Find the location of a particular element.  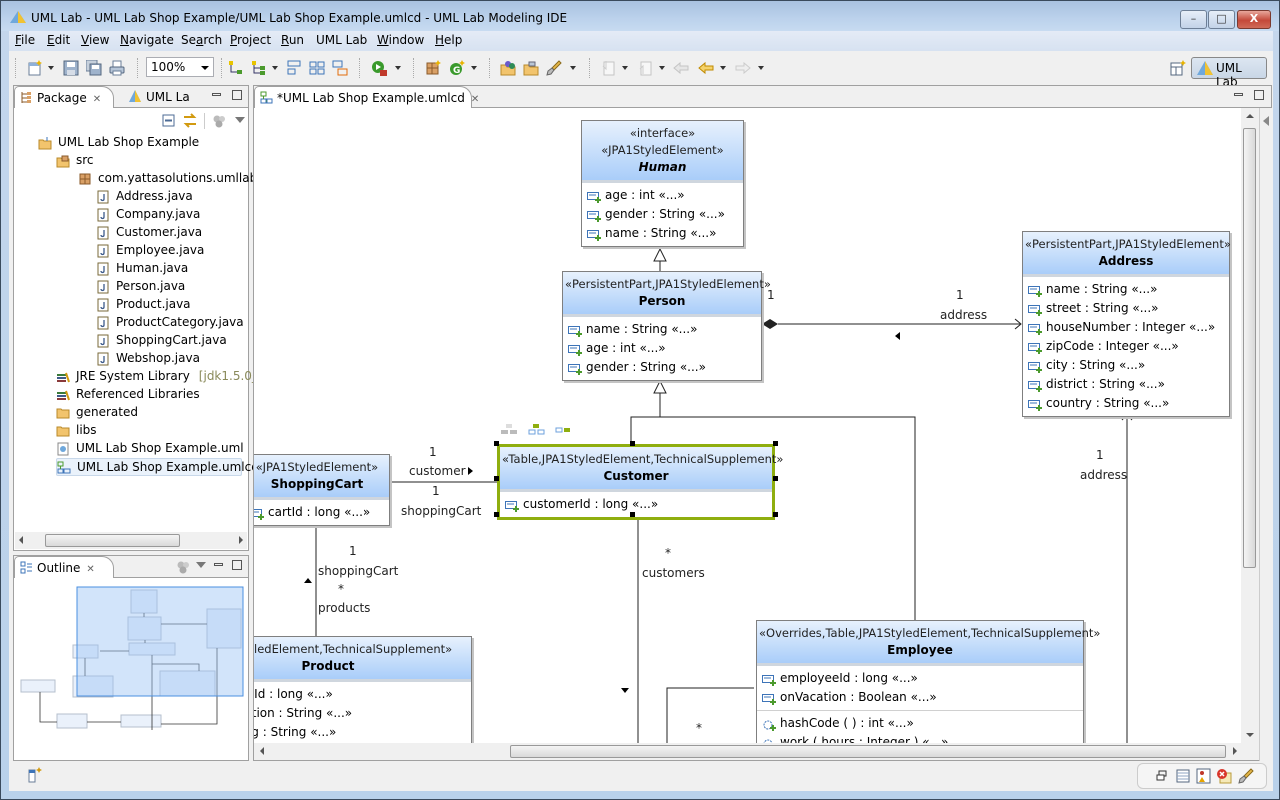

close-button: X is located at coordinates (1254, 19).